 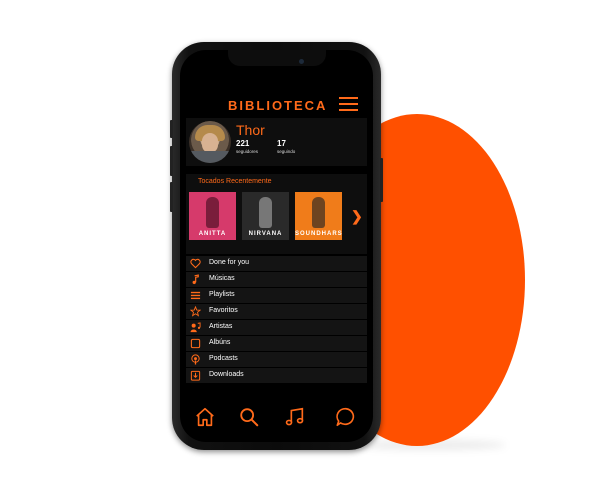 What do you see at coordinates (171, 197) in the screenshot?
I see `phone-volume-down` at bounding box center [171, 197].